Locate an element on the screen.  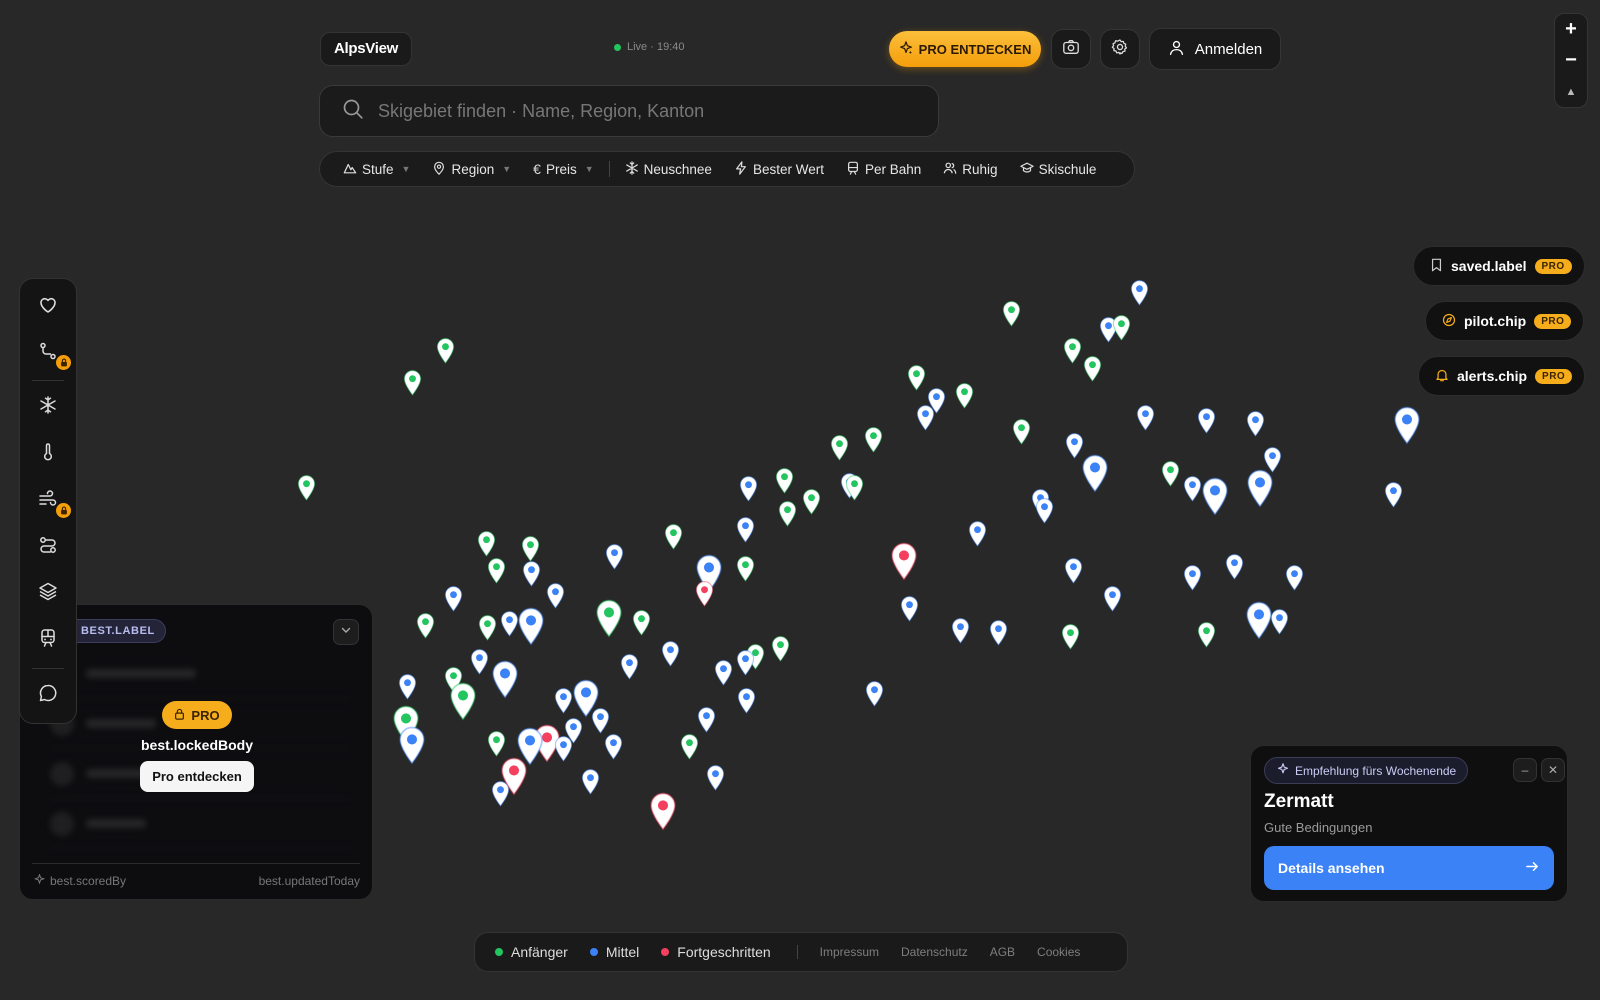
filter-neuschnee: Neuschnee is located at coordinates (668, 169).